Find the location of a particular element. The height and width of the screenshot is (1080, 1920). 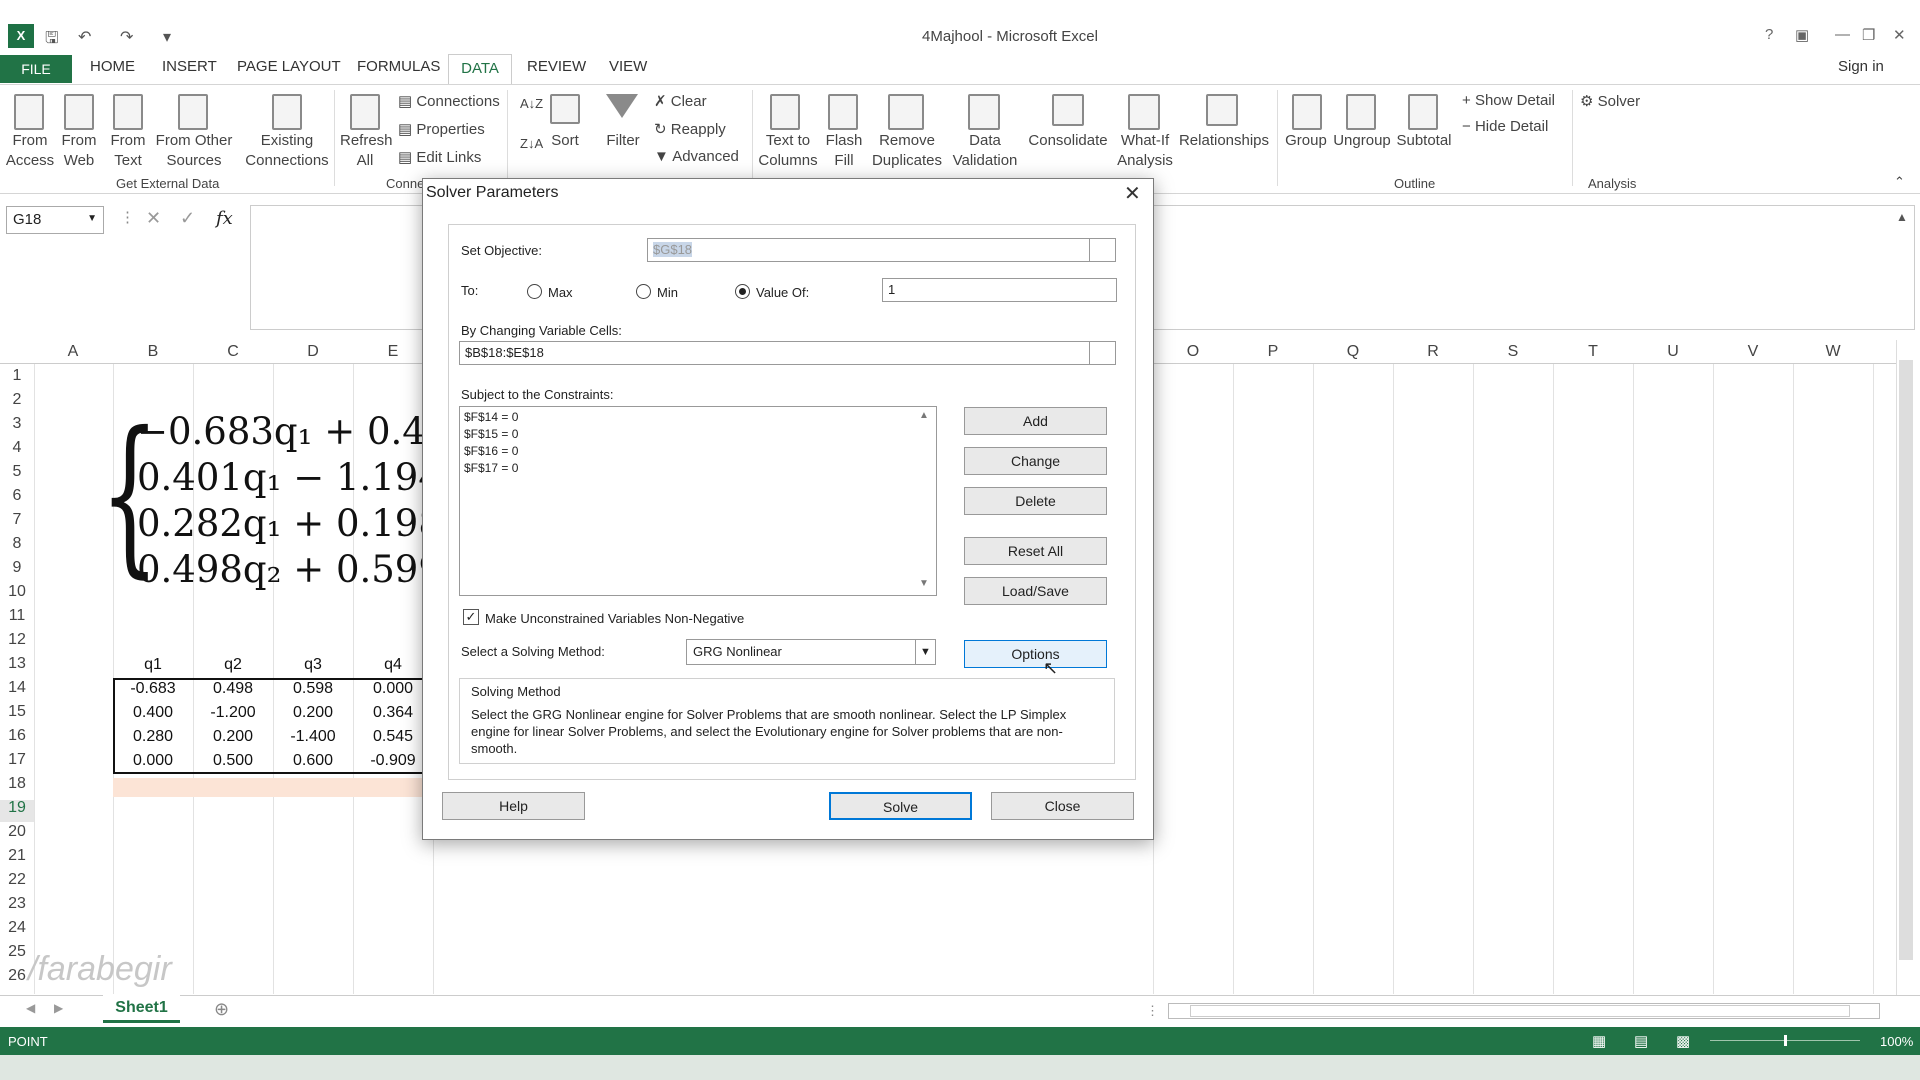

scroll-down-icon: ▼ is located at coordinates (924, 583).